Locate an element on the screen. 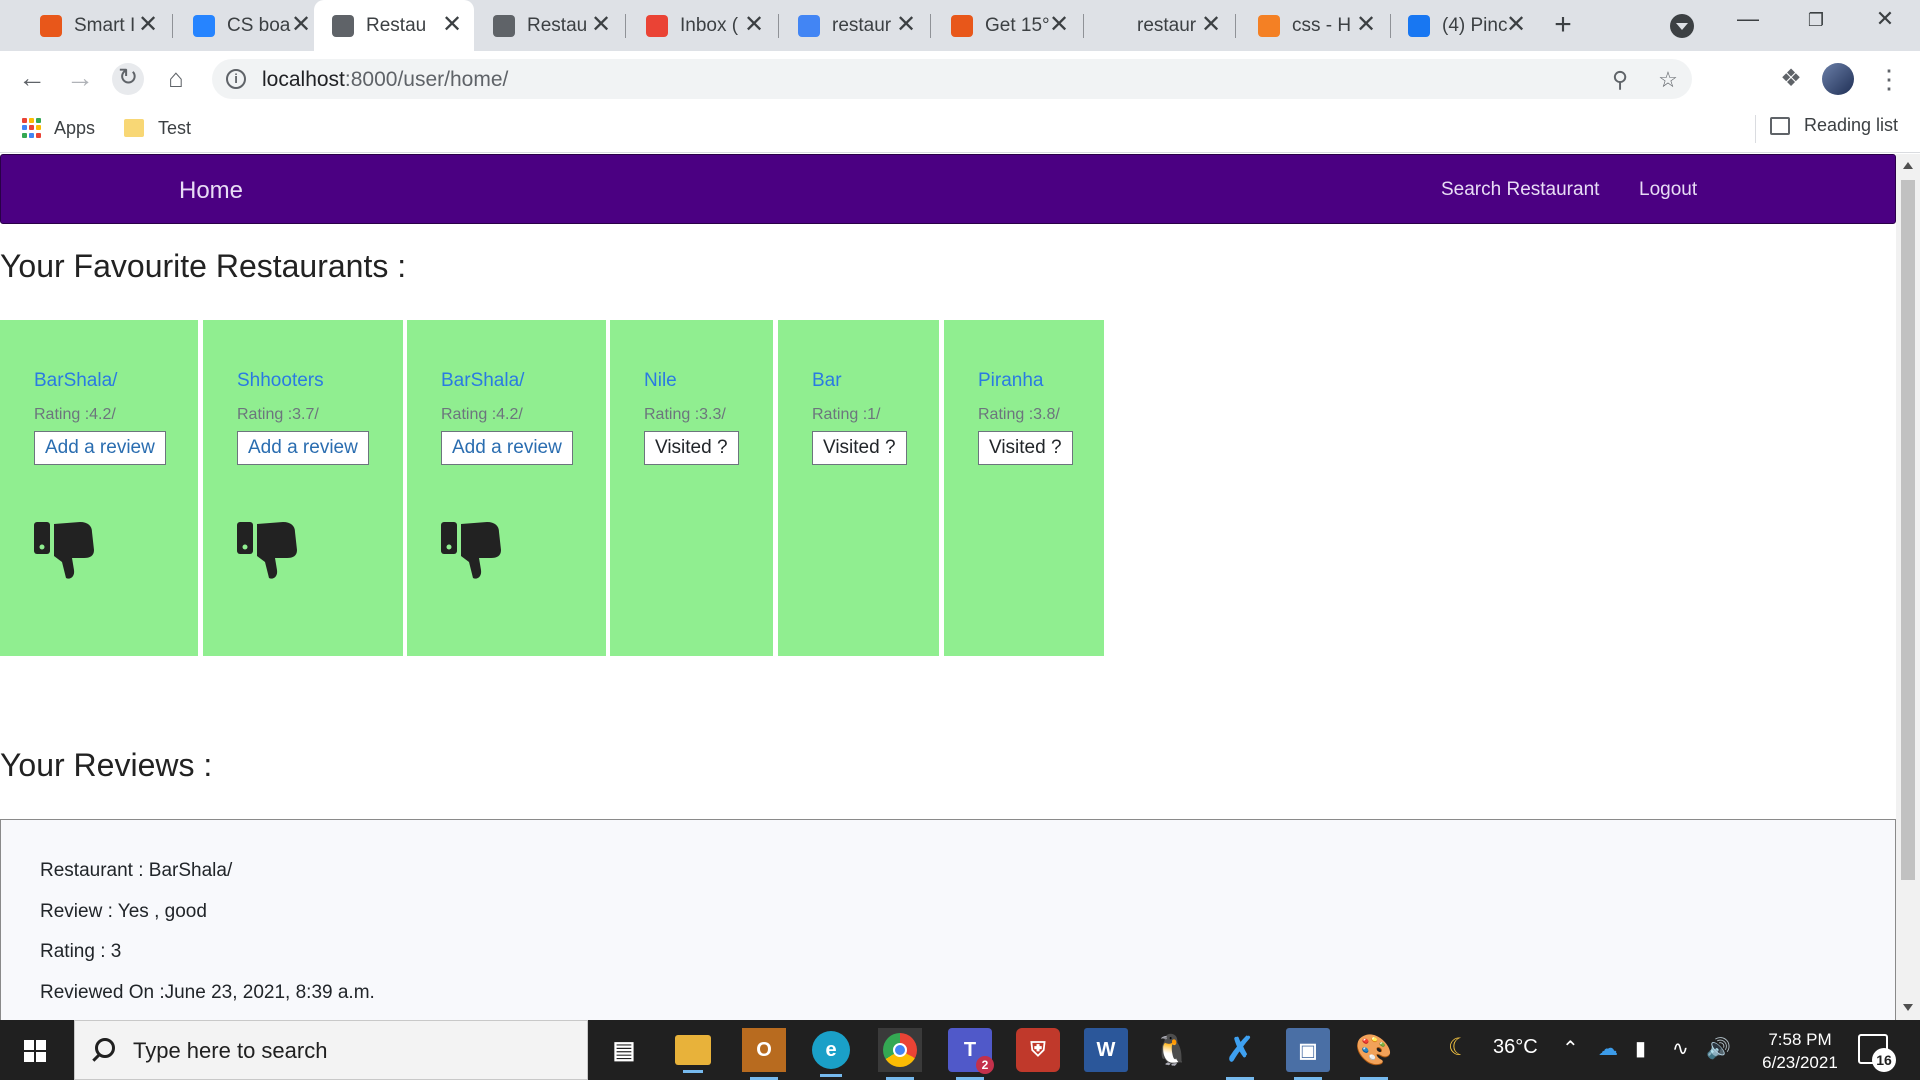 The image size is (1920, 1080). weather-temperature: 36°C is located at coordinates (1515, 1047).